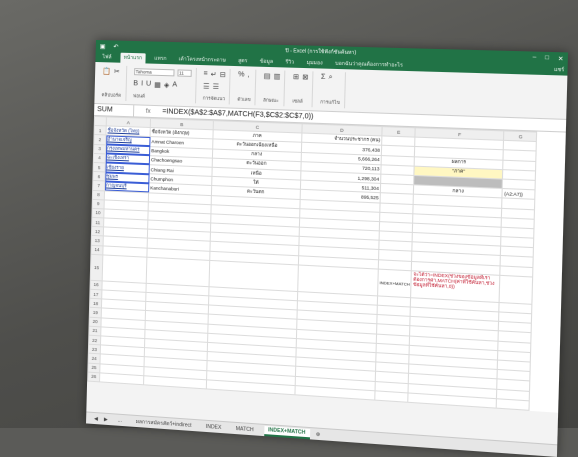  Describe the element at coordinates (115, 46) in the screenshot. I see `undo-icon: ↶` at that location.